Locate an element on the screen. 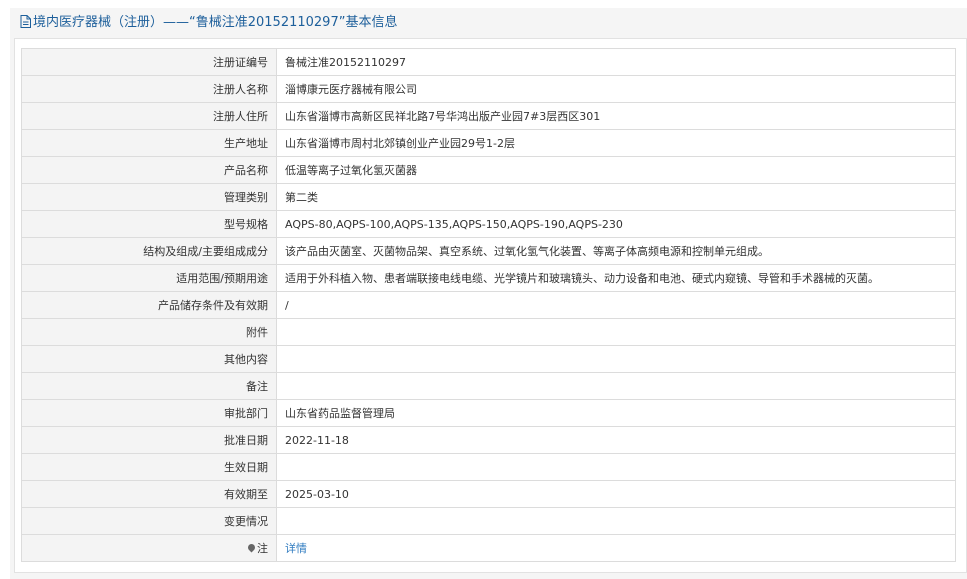  table-row: 附件 is located at coordinates (488, 332).